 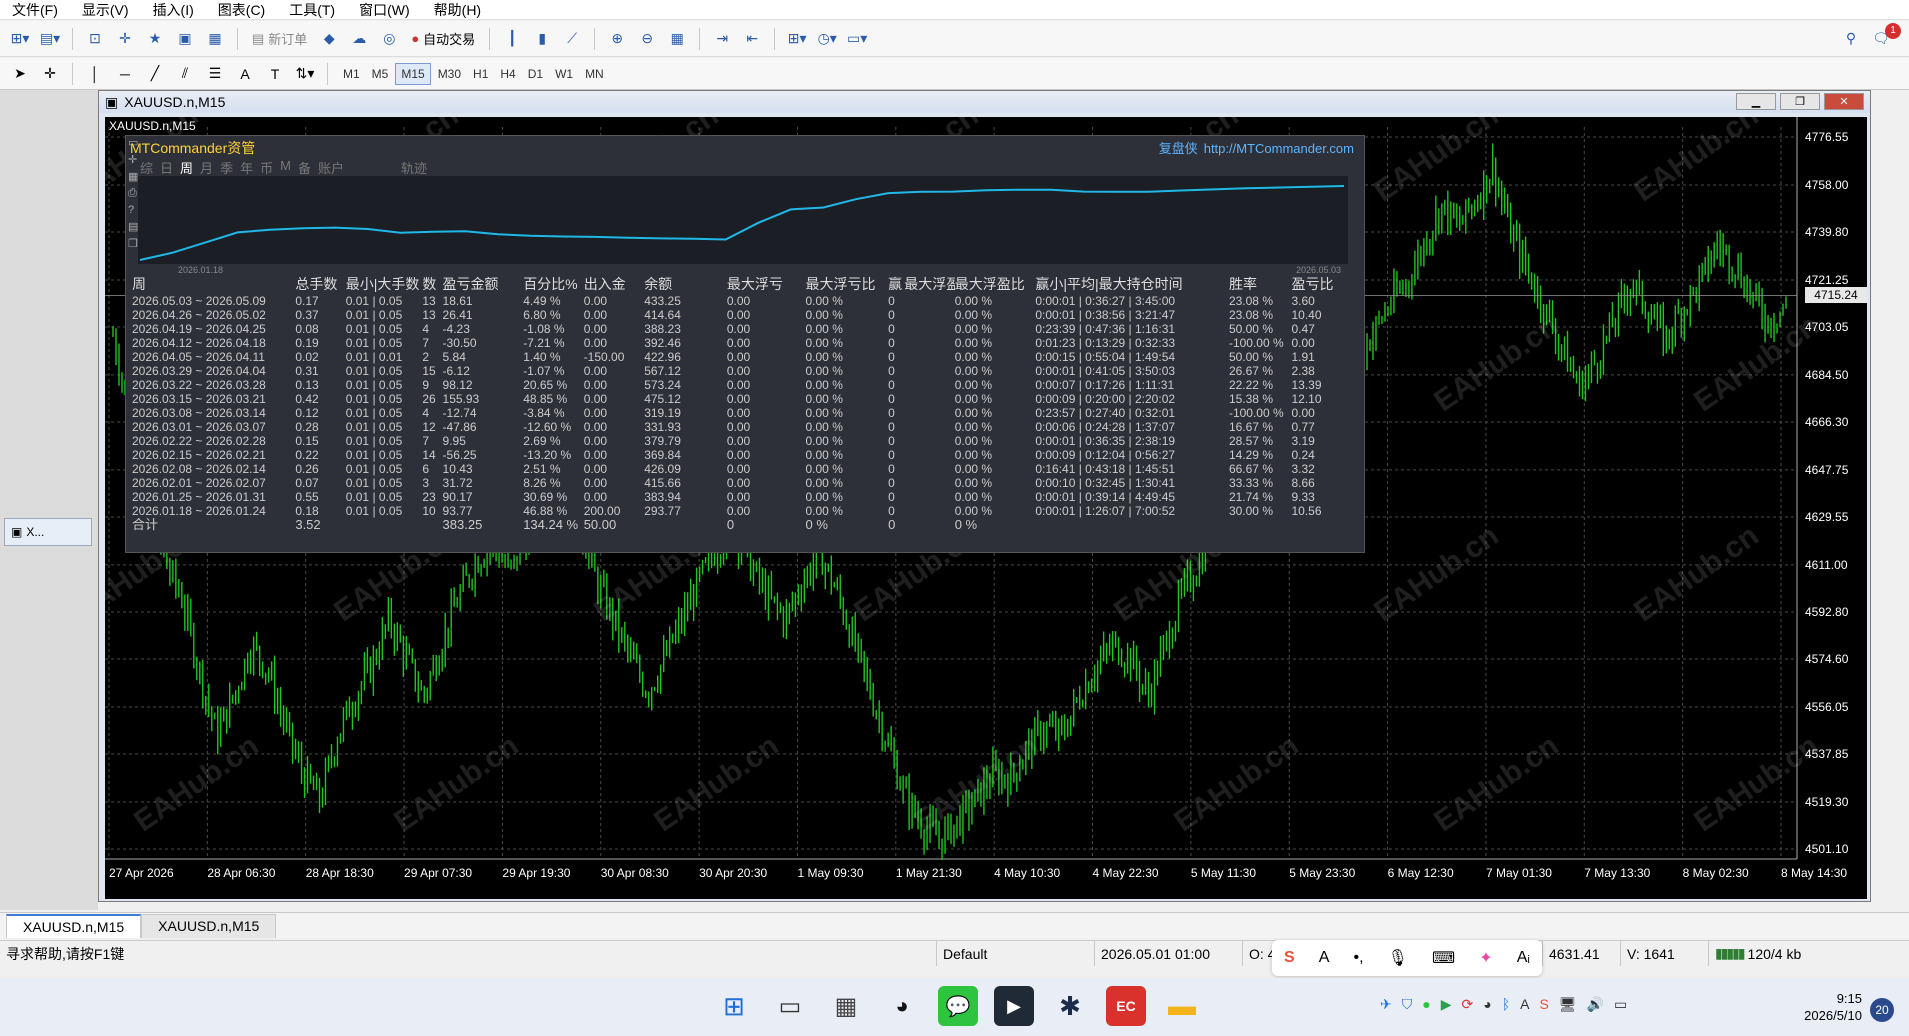 I want to click on mtc-tab: 币, so click(x=266, y=167).